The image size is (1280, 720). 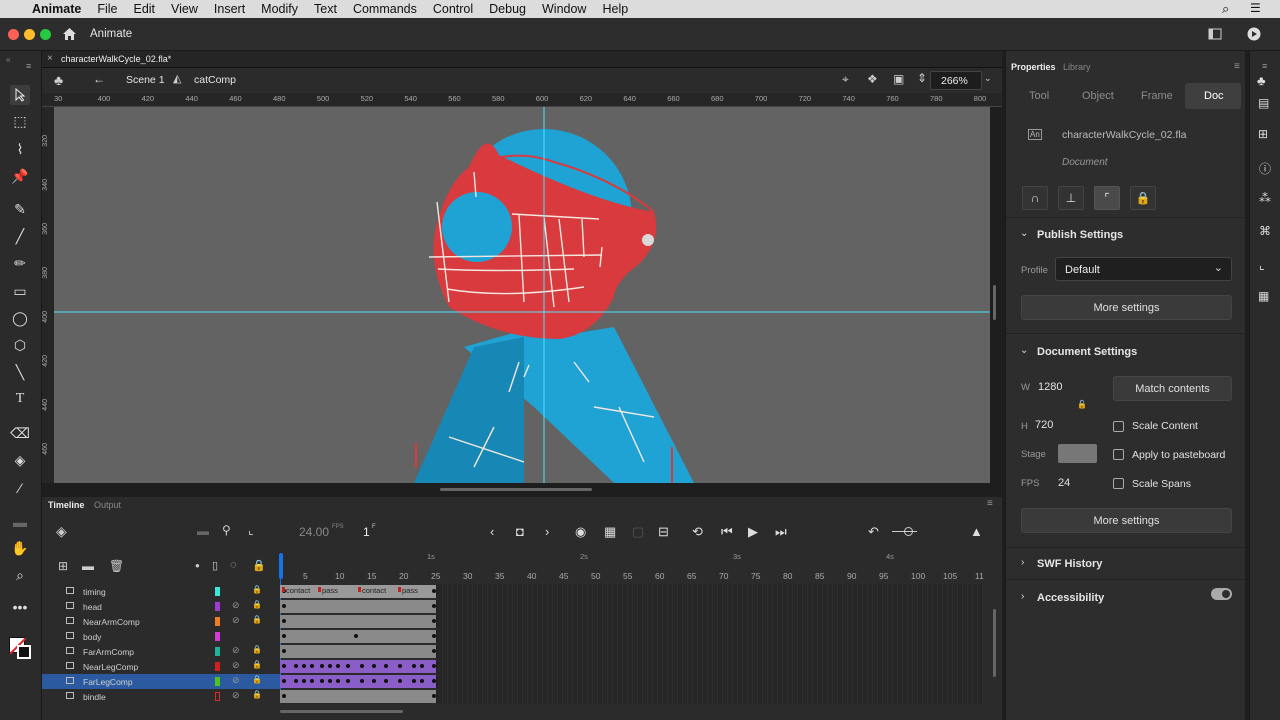 What do you see at coordinates (1263, 134) in the screenshot?
I see `align-icon: ⊞` at bounding box center [1263, 134].